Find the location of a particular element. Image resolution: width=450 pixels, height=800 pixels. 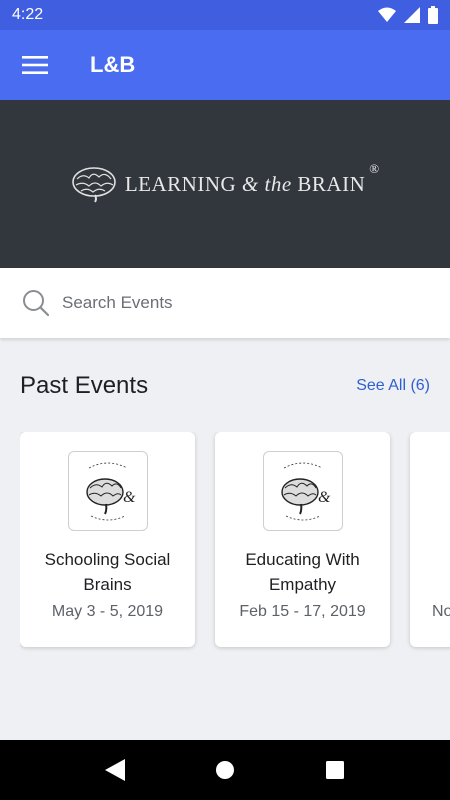

event-date: Feb 15 - 17, 2019 is located at coordinates (302, 611).